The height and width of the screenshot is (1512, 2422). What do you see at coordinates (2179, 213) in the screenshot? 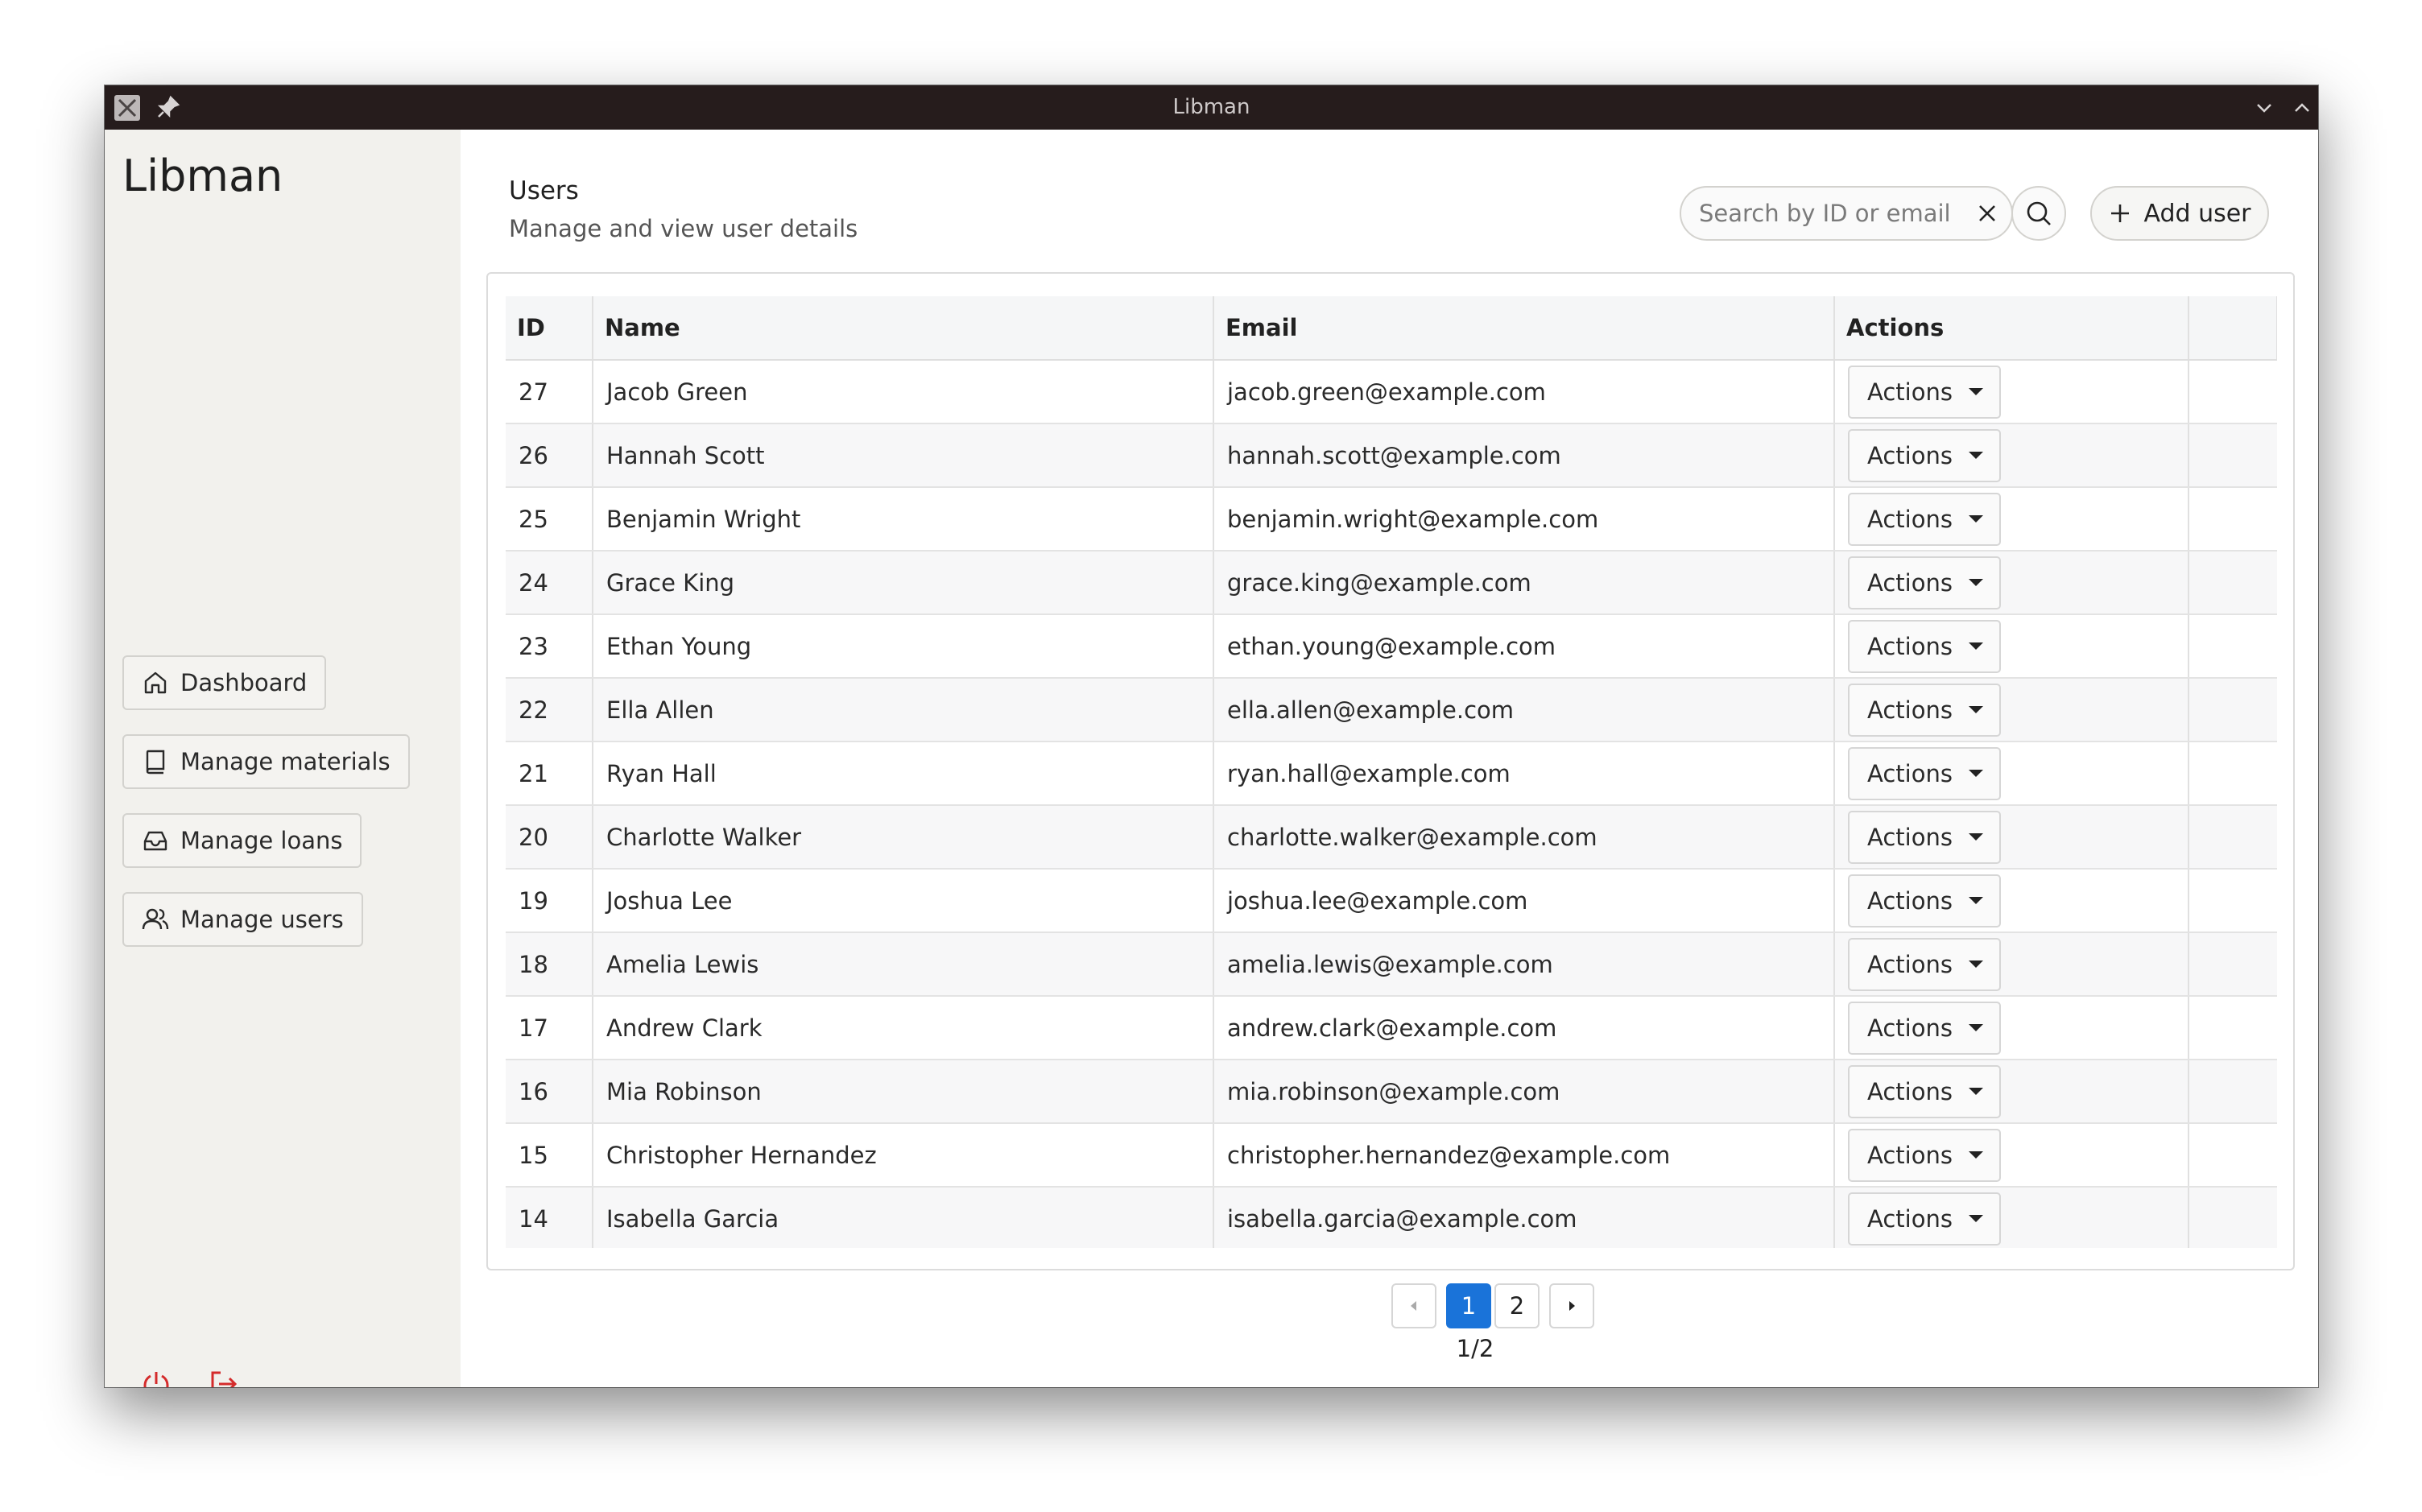
I see `add-user-button: Add user` at bounding box center [2179, 213].